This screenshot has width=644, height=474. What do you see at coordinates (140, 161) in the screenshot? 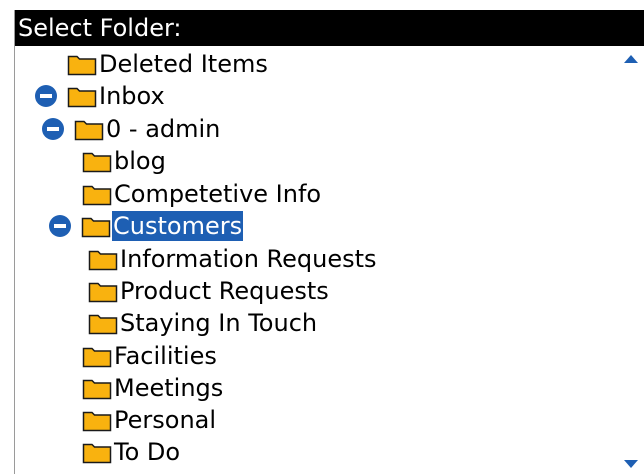
I see `folder-label: blog` at bounding box center [140, 161].